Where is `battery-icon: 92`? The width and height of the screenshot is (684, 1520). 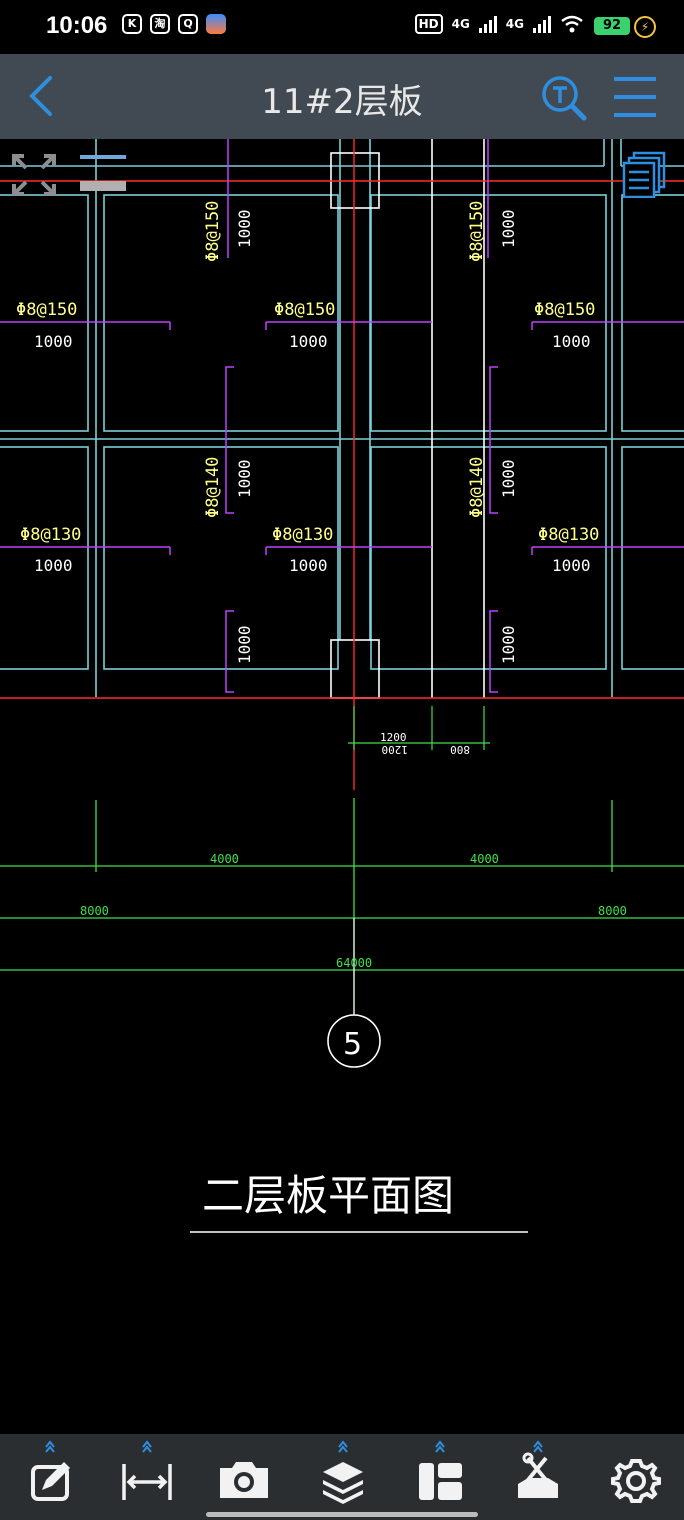 battery-icon: 92 is located at coordinates (612, 26).